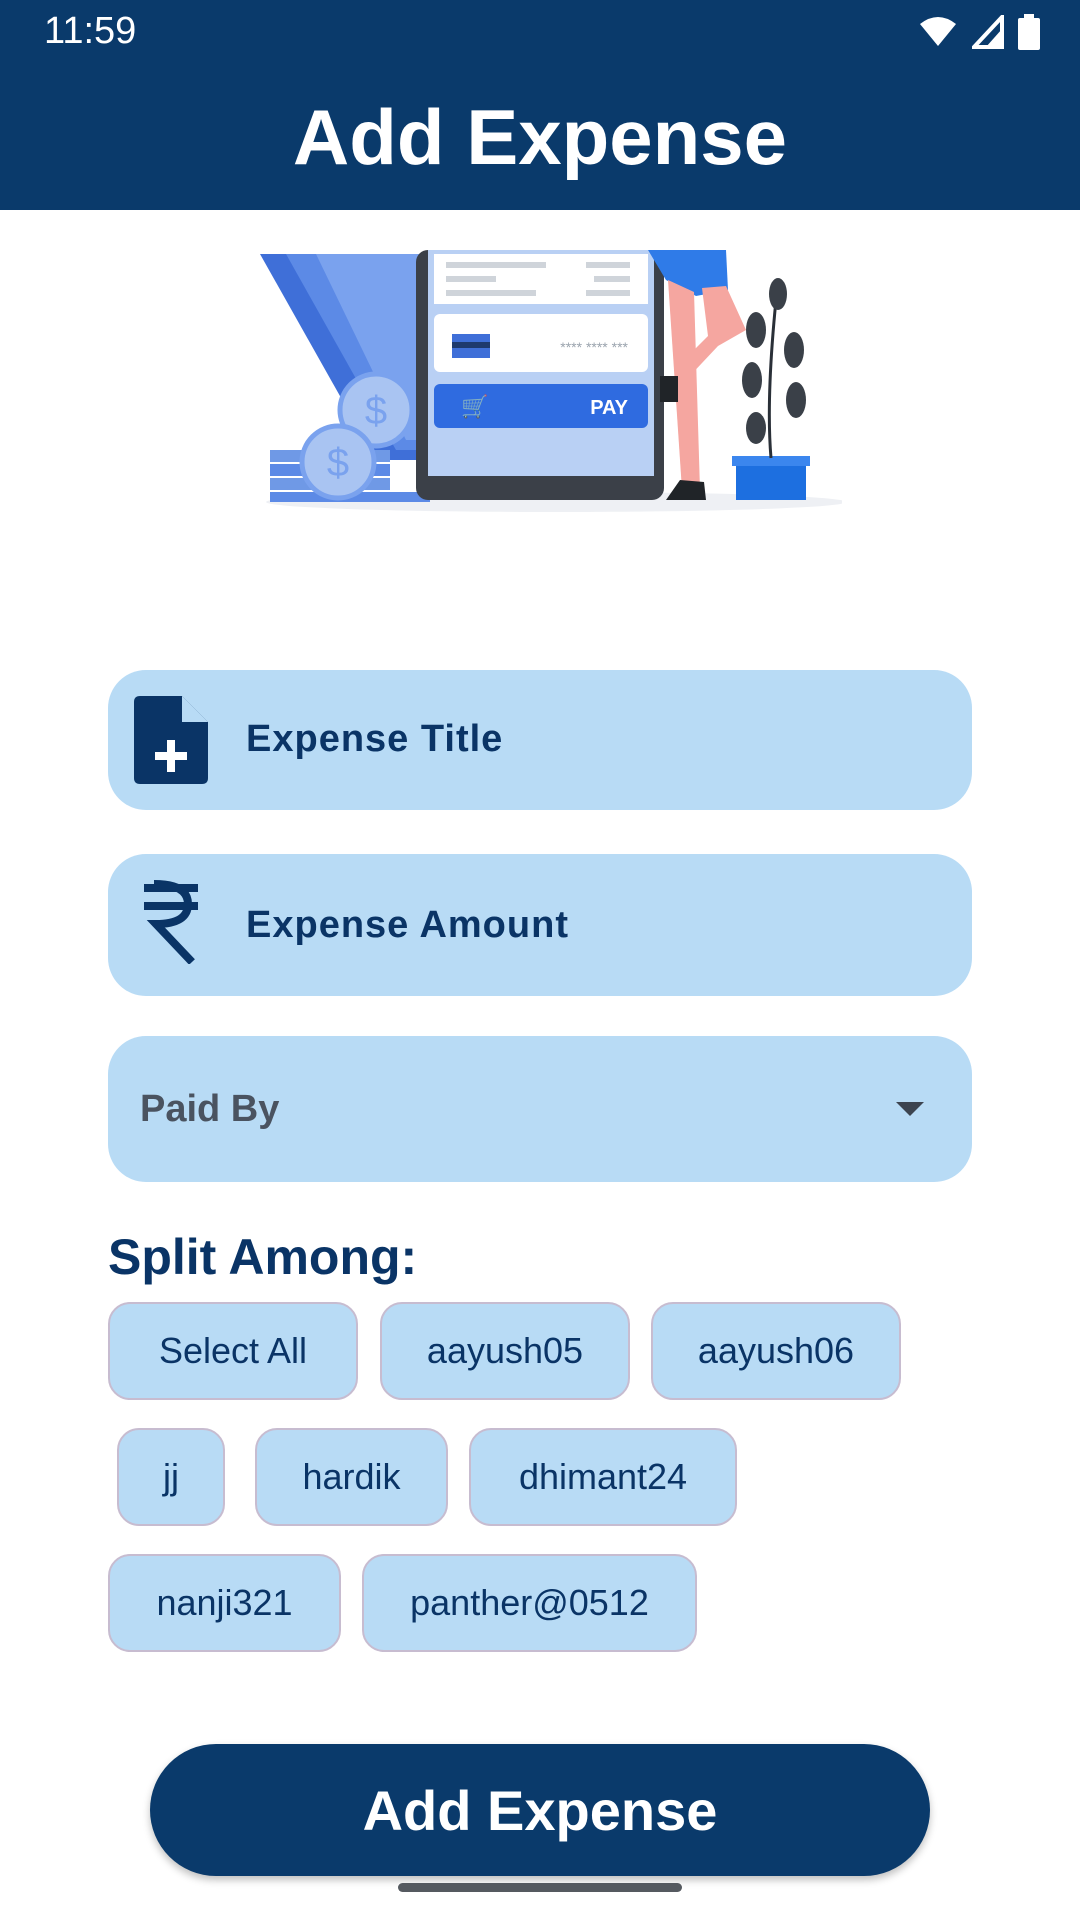 The width and height of the screenshot is (1080, 1920). What do you see at coordinates (90, 31) in the screenshot?
I see `status-time: 11:59` at bounding box center [90, 31].